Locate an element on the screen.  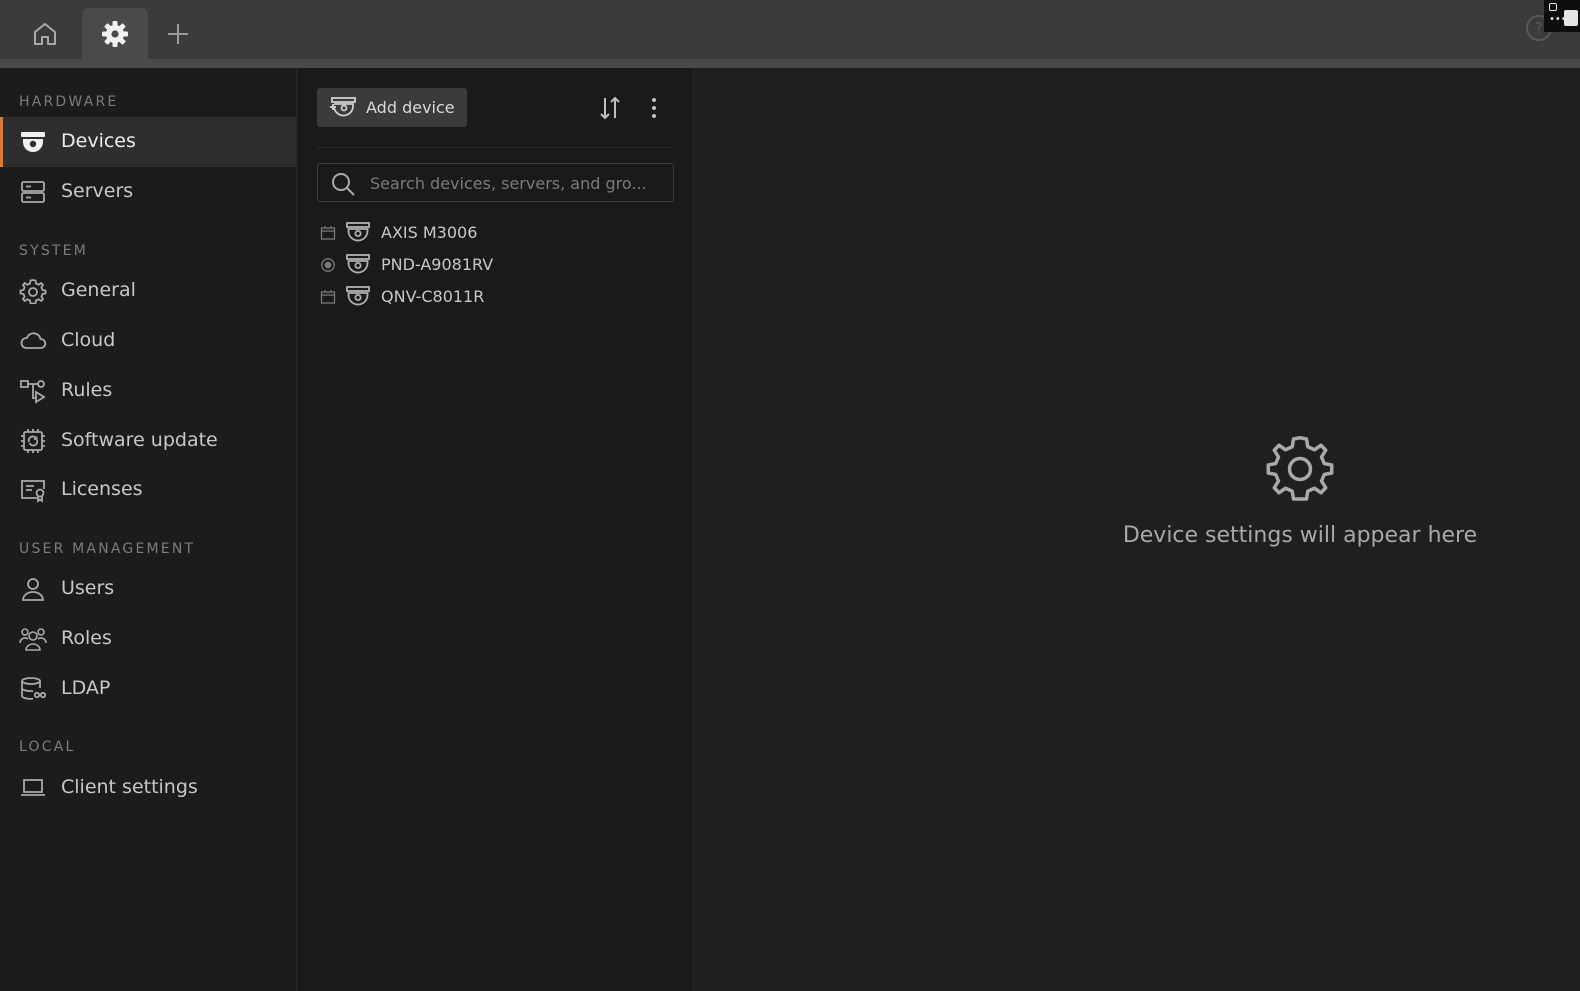
ldap-icon is located at coordinates (34, 688).